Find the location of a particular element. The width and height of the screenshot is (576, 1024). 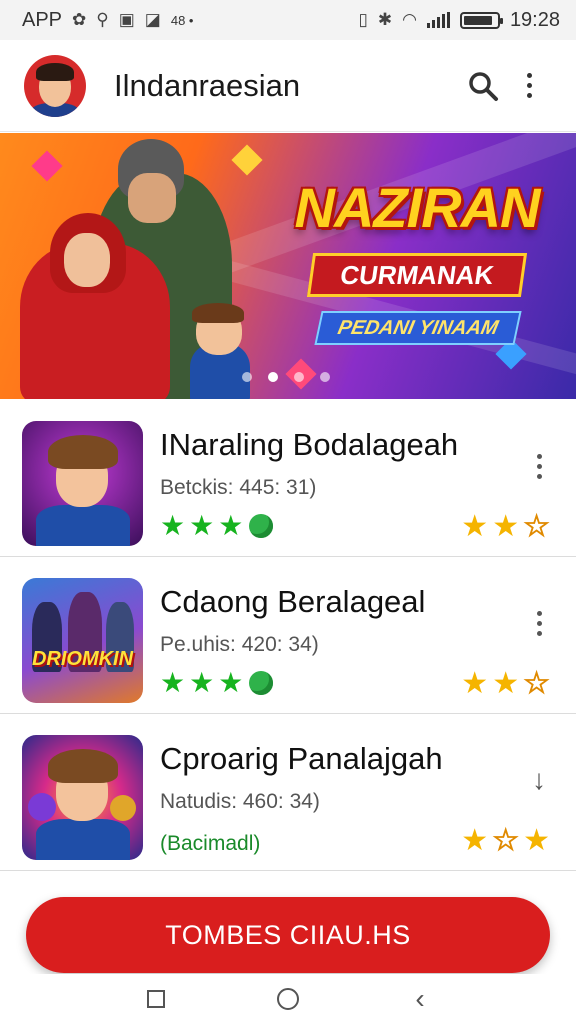

back-icon: ‹ is located at coordinates (420, 998).